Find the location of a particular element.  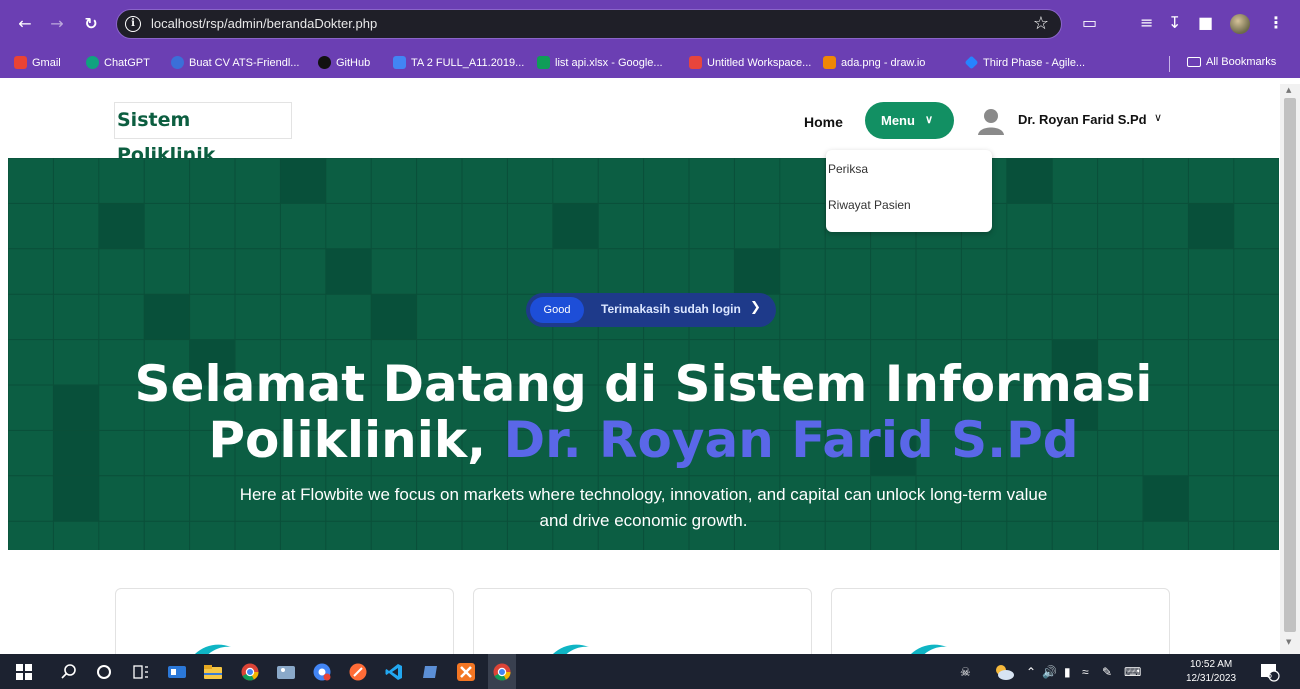

xampp-icon is located at coordinates (466, 671).